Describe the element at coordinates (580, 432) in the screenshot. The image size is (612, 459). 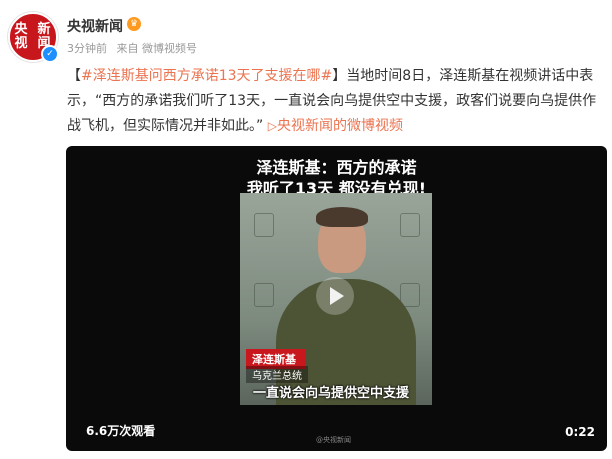
I see `video-duration: 0:22` at that location.